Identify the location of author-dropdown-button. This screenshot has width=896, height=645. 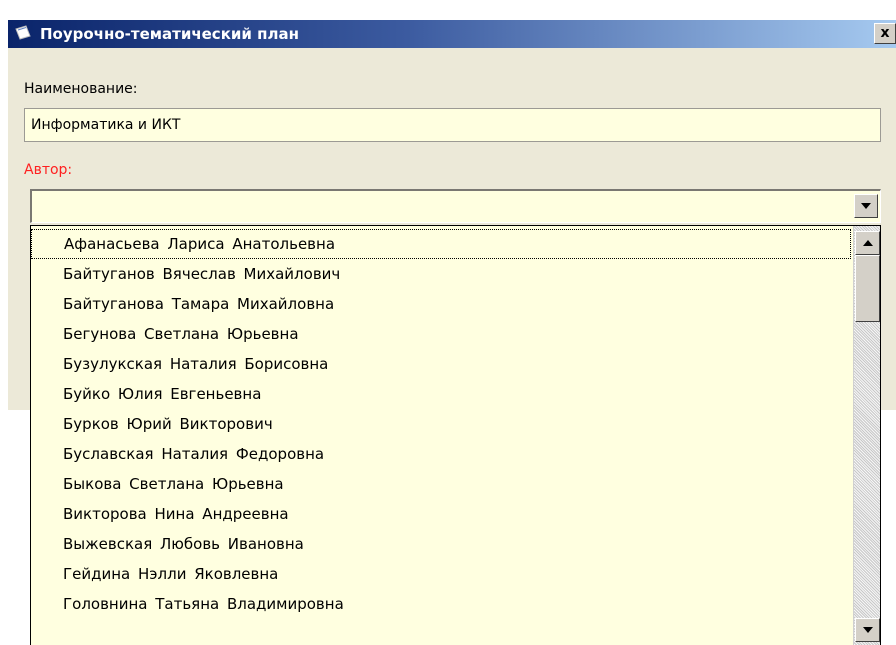
(866, 206).